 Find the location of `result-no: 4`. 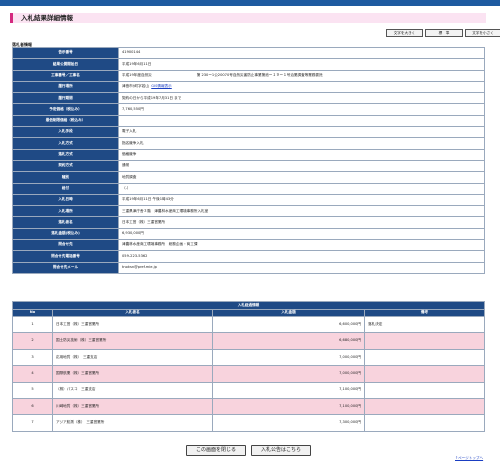

result-no: 4 is located at coordinates (32, 374).